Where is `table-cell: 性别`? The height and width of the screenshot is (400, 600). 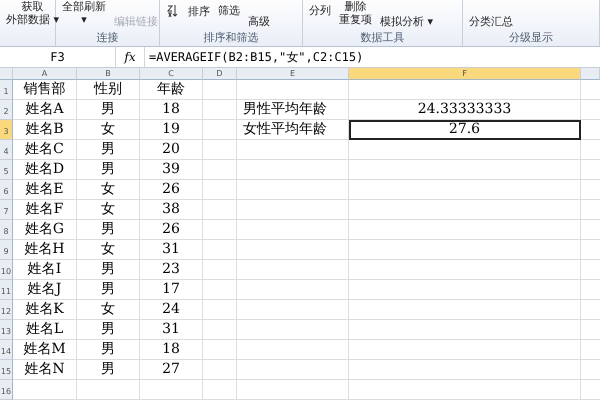
table-cell: 性别 is located at coordinates (108, 90).